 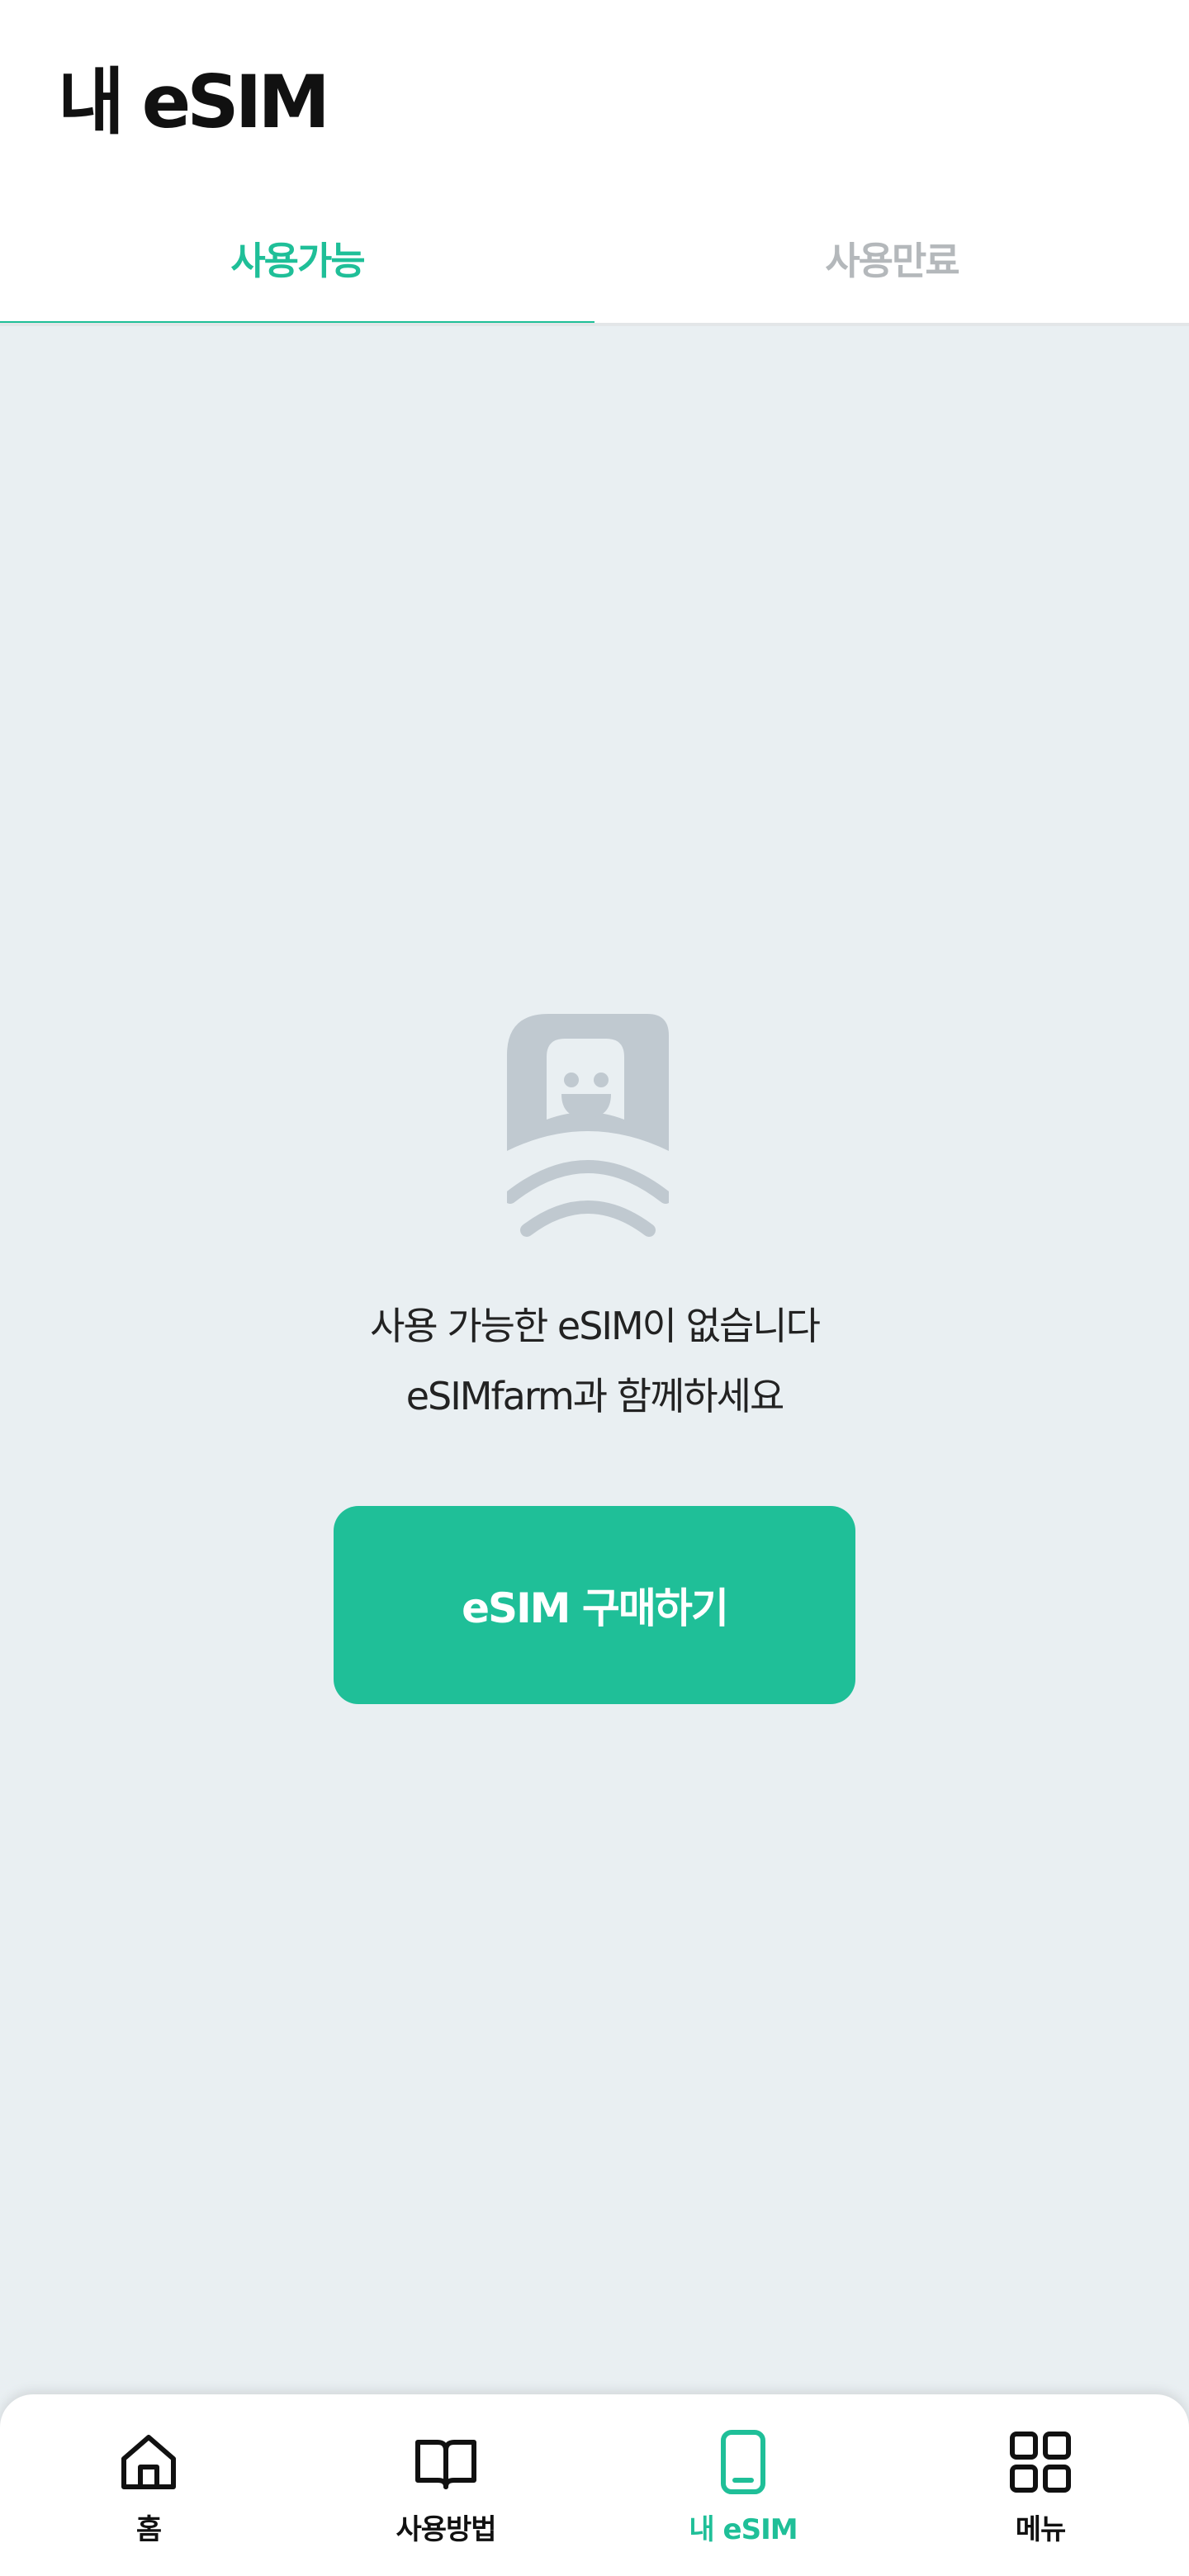 What do you see at coordinates (892, 261) in the screenshot?
I see `tab-expired-label: 사용만료` at bounding box center [892, 261].